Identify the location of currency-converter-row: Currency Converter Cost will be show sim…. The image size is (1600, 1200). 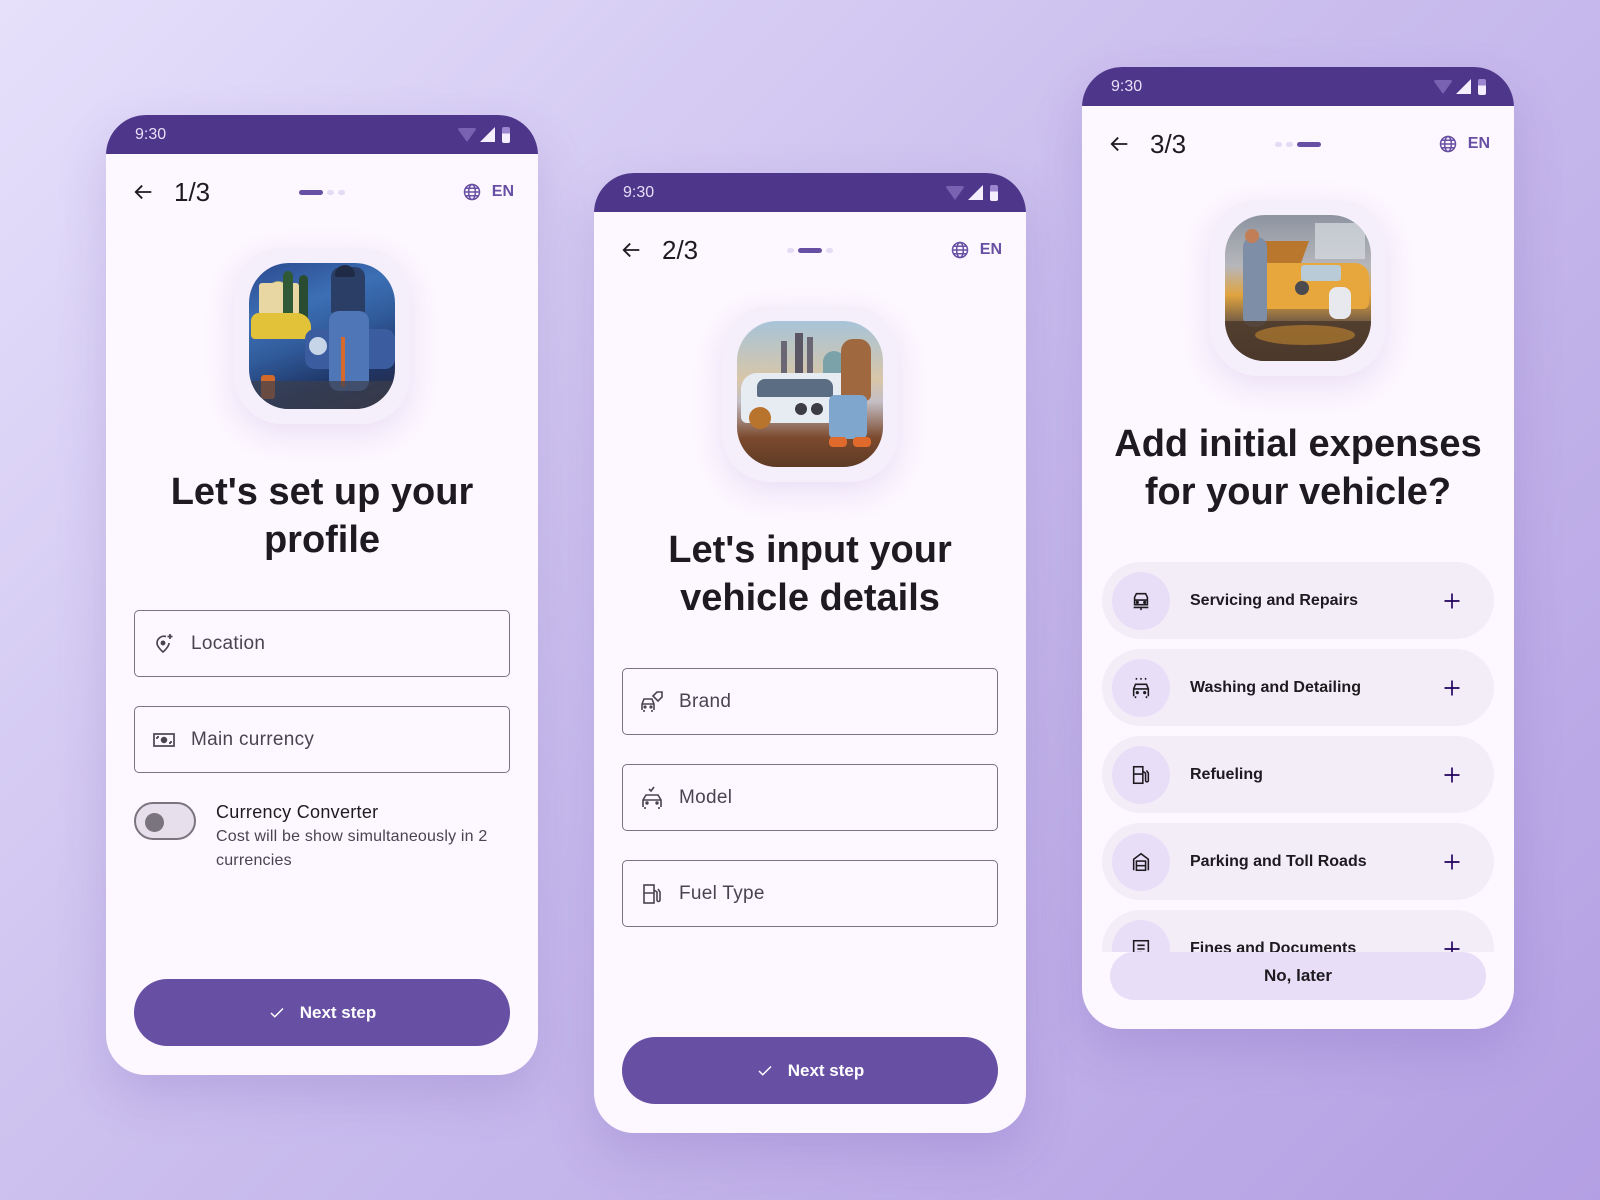
(322, 837).